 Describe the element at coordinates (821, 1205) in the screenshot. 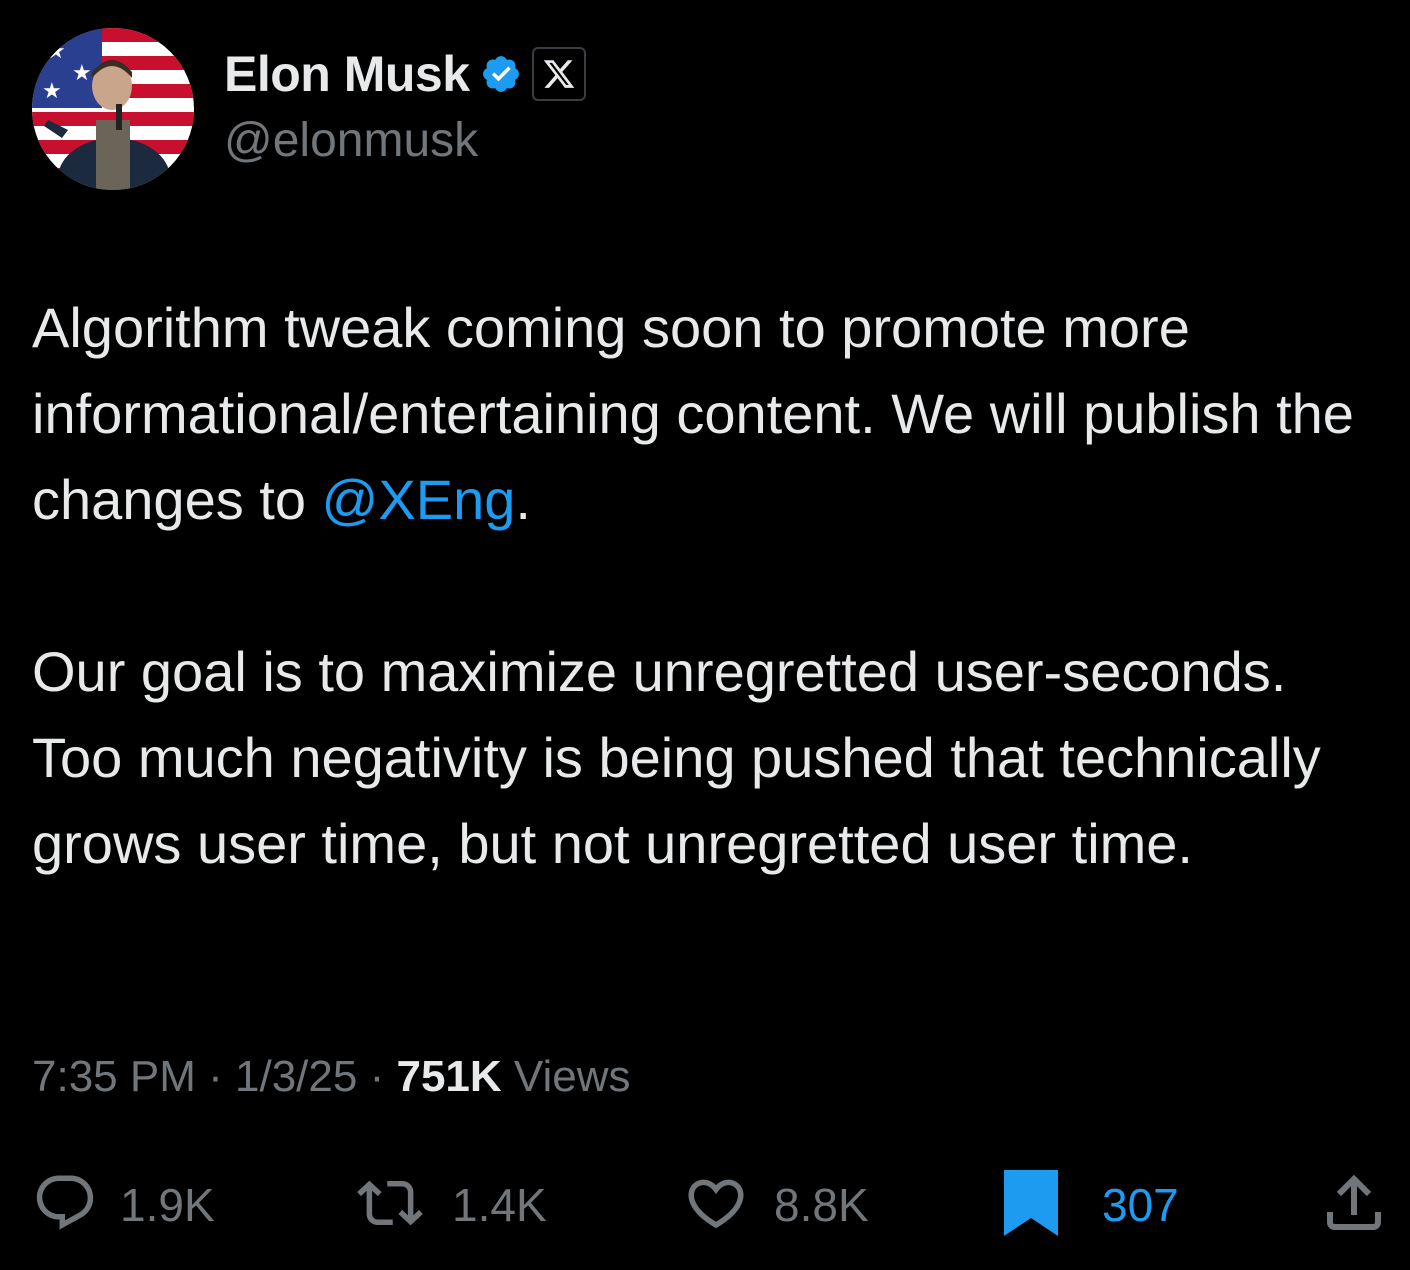

I see `like-count: 8.8K` at that location.